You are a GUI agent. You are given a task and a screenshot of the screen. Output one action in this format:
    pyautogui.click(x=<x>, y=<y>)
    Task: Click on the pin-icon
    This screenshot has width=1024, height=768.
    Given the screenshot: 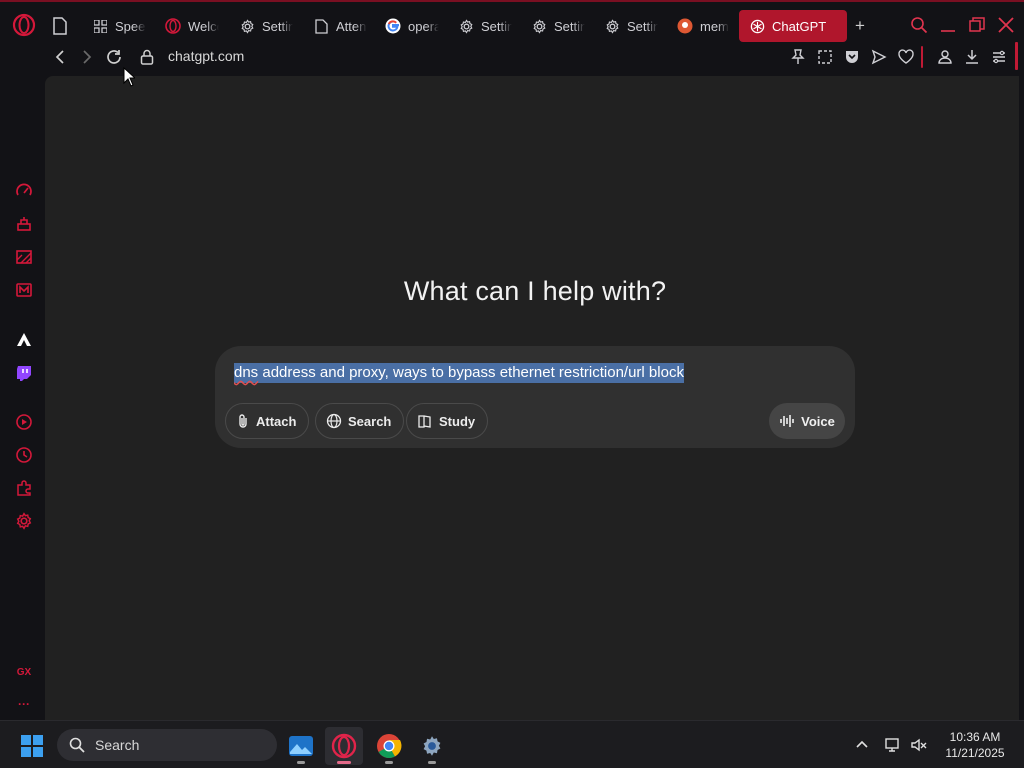 What is the action you would take?
    pyautogui.click(x=798, y=57)
    